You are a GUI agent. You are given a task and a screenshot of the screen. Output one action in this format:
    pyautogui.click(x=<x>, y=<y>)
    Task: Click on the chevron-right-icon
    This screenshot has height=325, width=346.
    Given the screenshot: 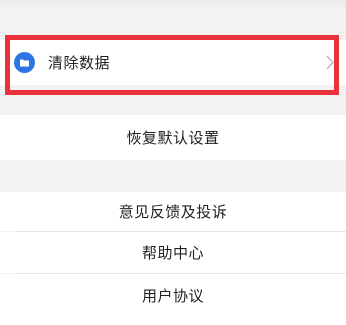 What is the action you would take?
    pyautogui.click(x=330, y=62)
    